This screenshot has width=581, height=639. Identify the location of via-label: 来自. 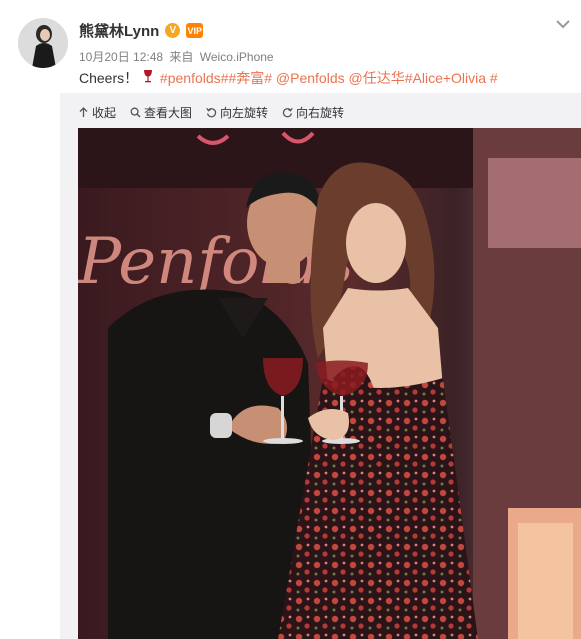
(181, 57).